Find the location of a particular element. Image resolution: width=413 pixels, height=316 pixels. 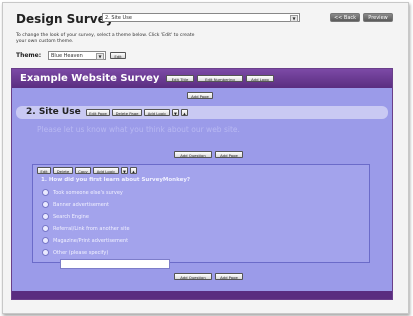

survey-footer-bar is located at coordinates (202, 295).